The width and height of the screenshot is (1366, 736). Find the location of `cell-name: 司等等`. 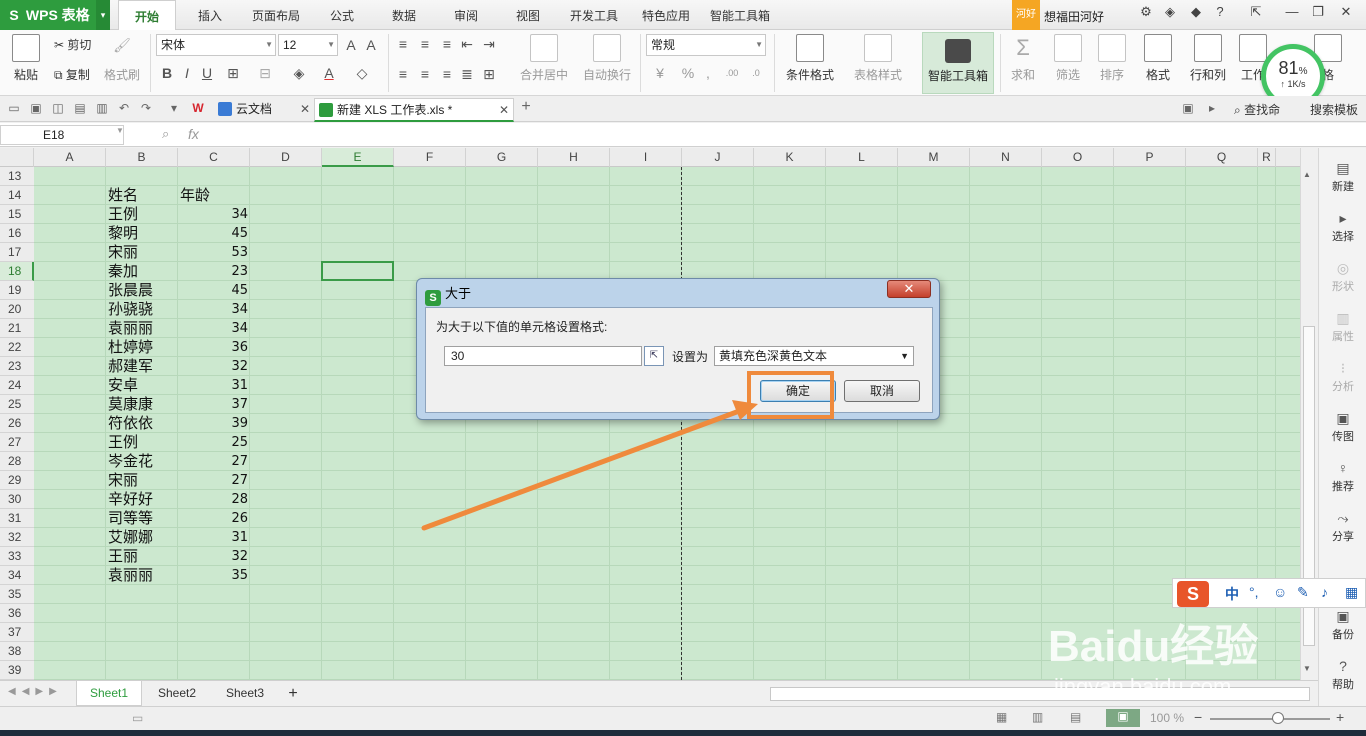

cell-name: 司等等 is located at coordinates (142, 518).